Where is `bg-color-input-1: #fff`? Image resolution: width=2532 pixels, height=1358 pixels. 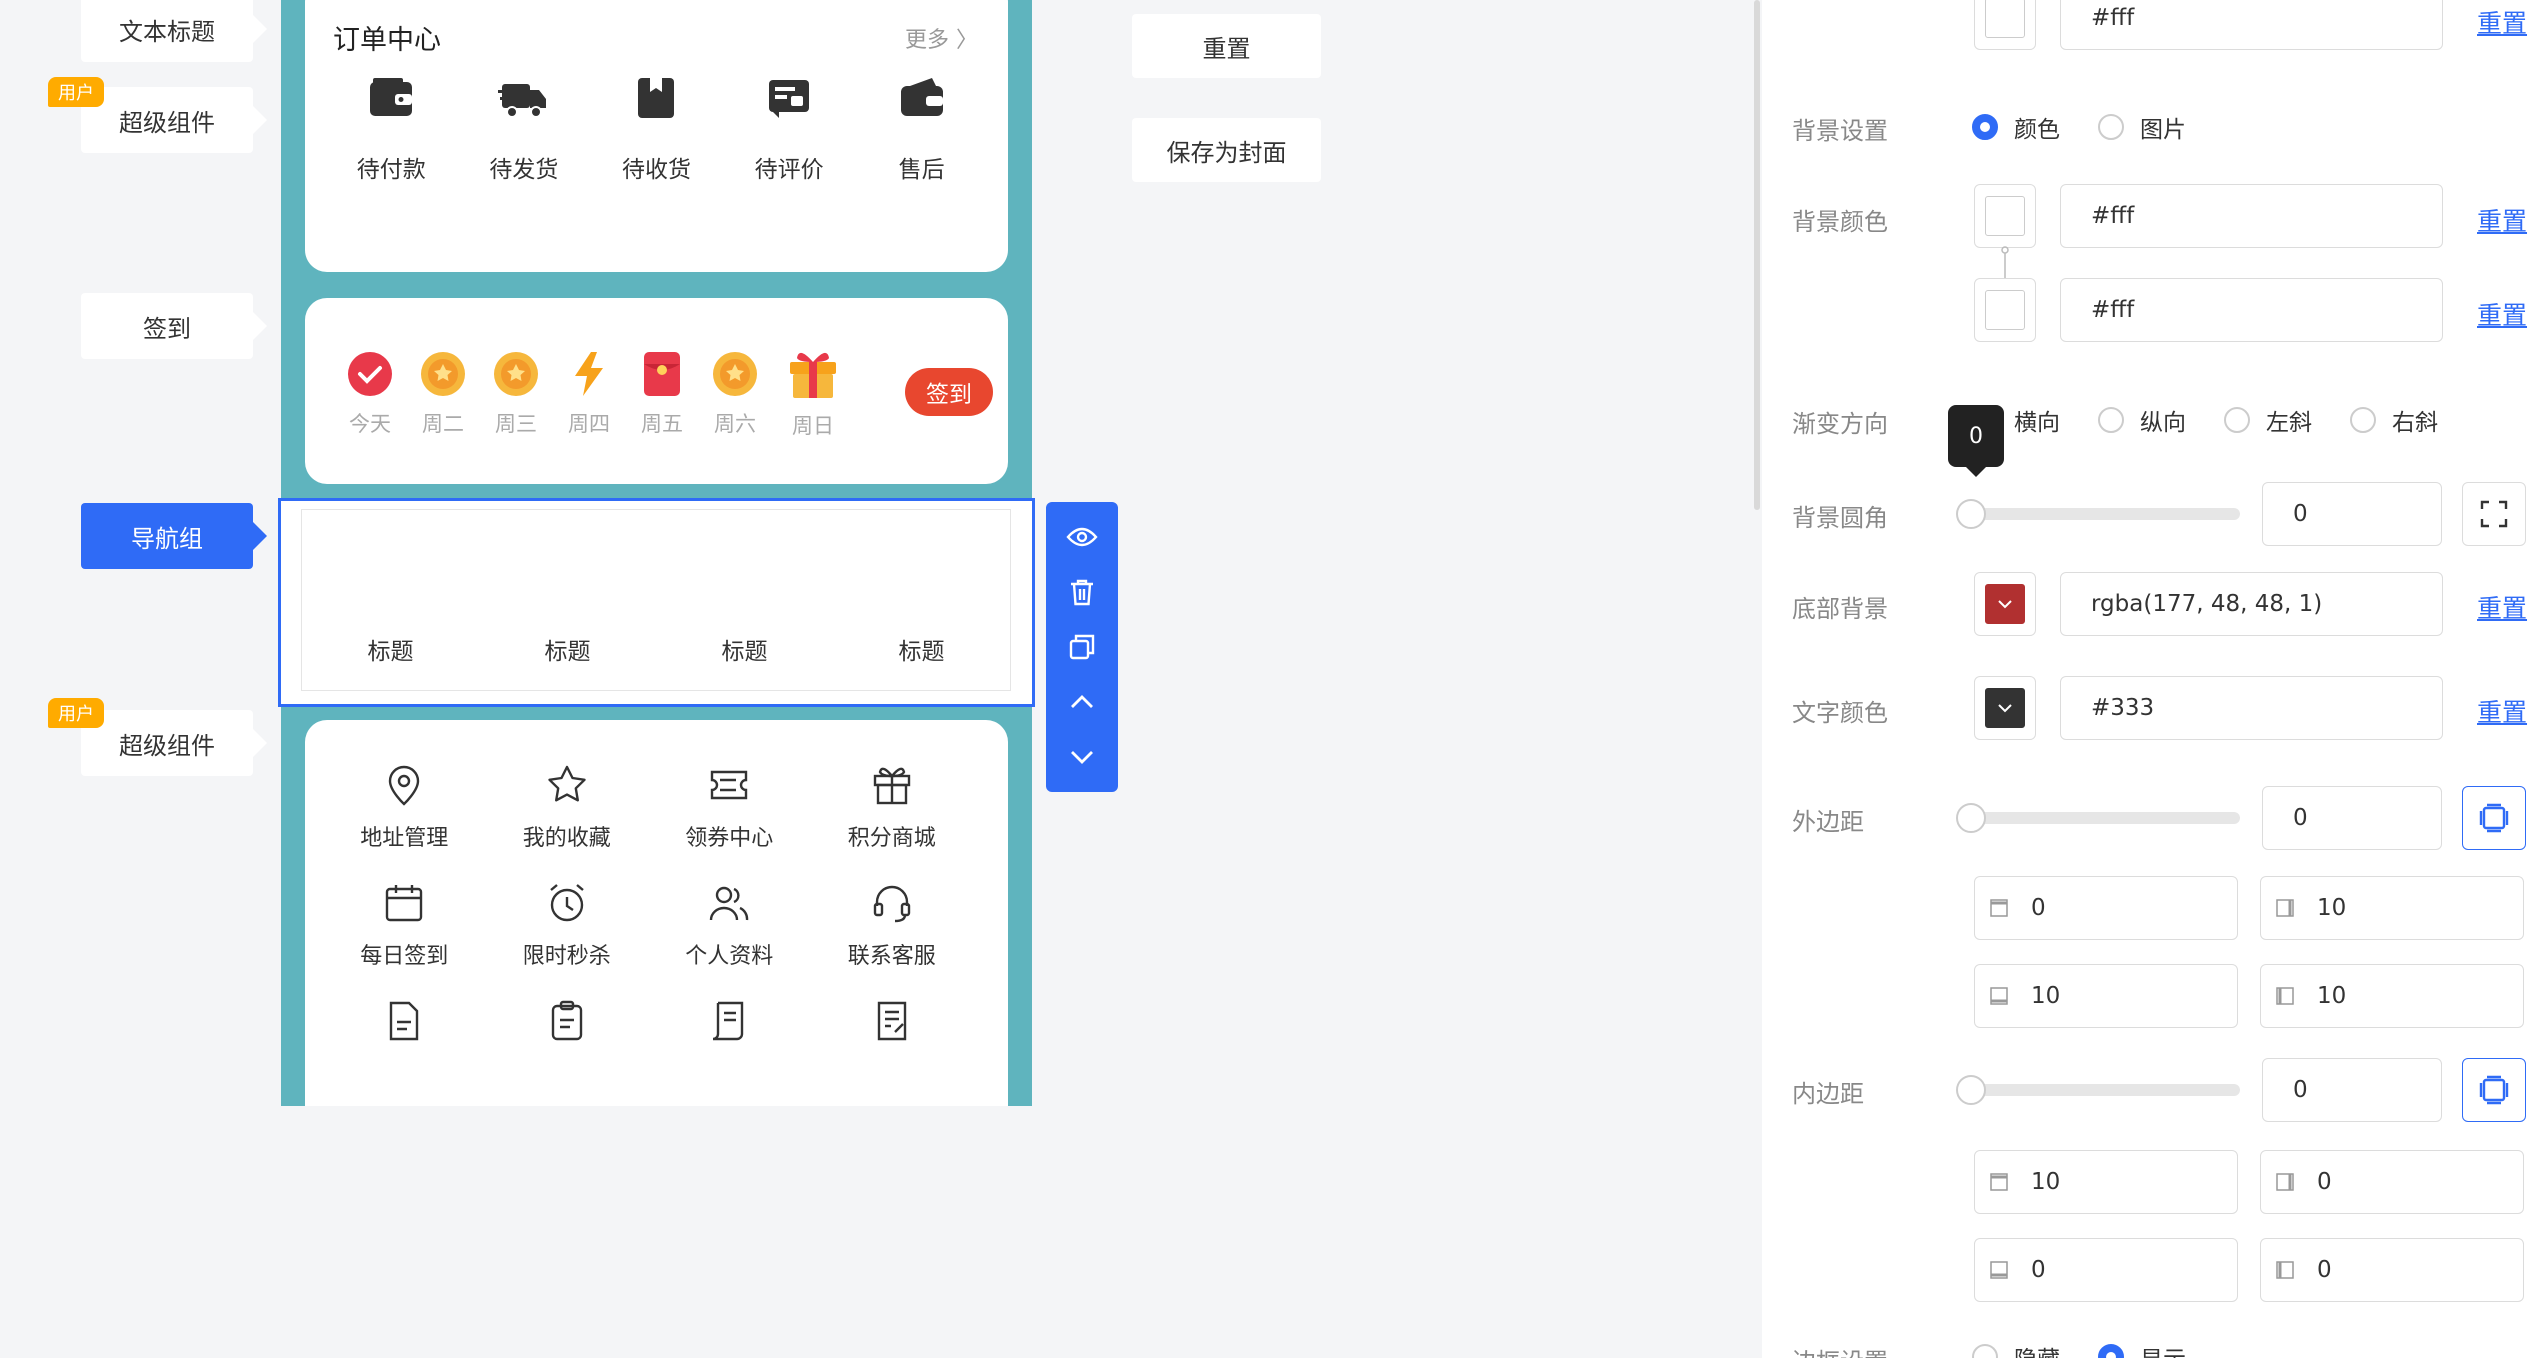 bg-color-input-1: #fff is located at coordinates (2251, 216).